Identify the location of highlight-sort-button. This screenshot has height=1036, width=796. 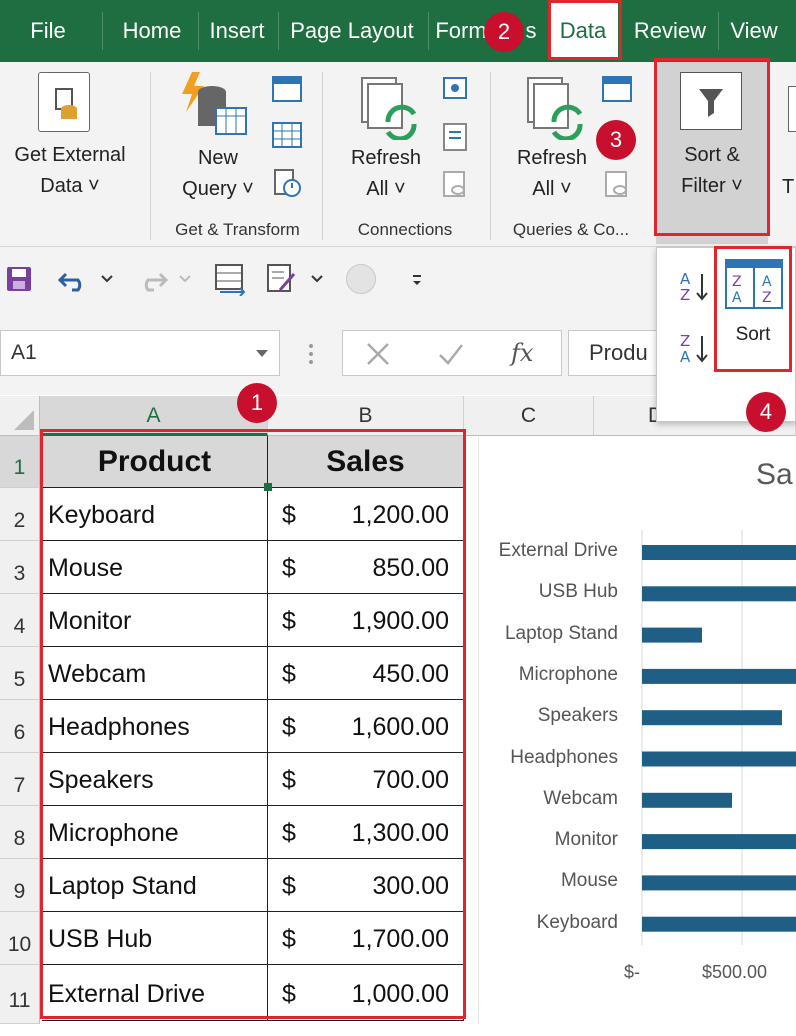
(753, 309).